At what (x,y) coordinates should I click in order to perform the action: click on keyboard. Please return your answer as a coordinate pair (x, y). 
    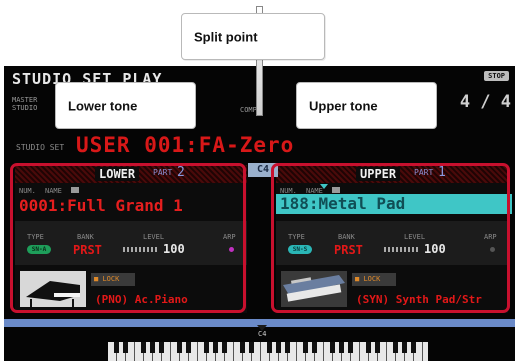
    Looking at the image, I should click on (268, 351).